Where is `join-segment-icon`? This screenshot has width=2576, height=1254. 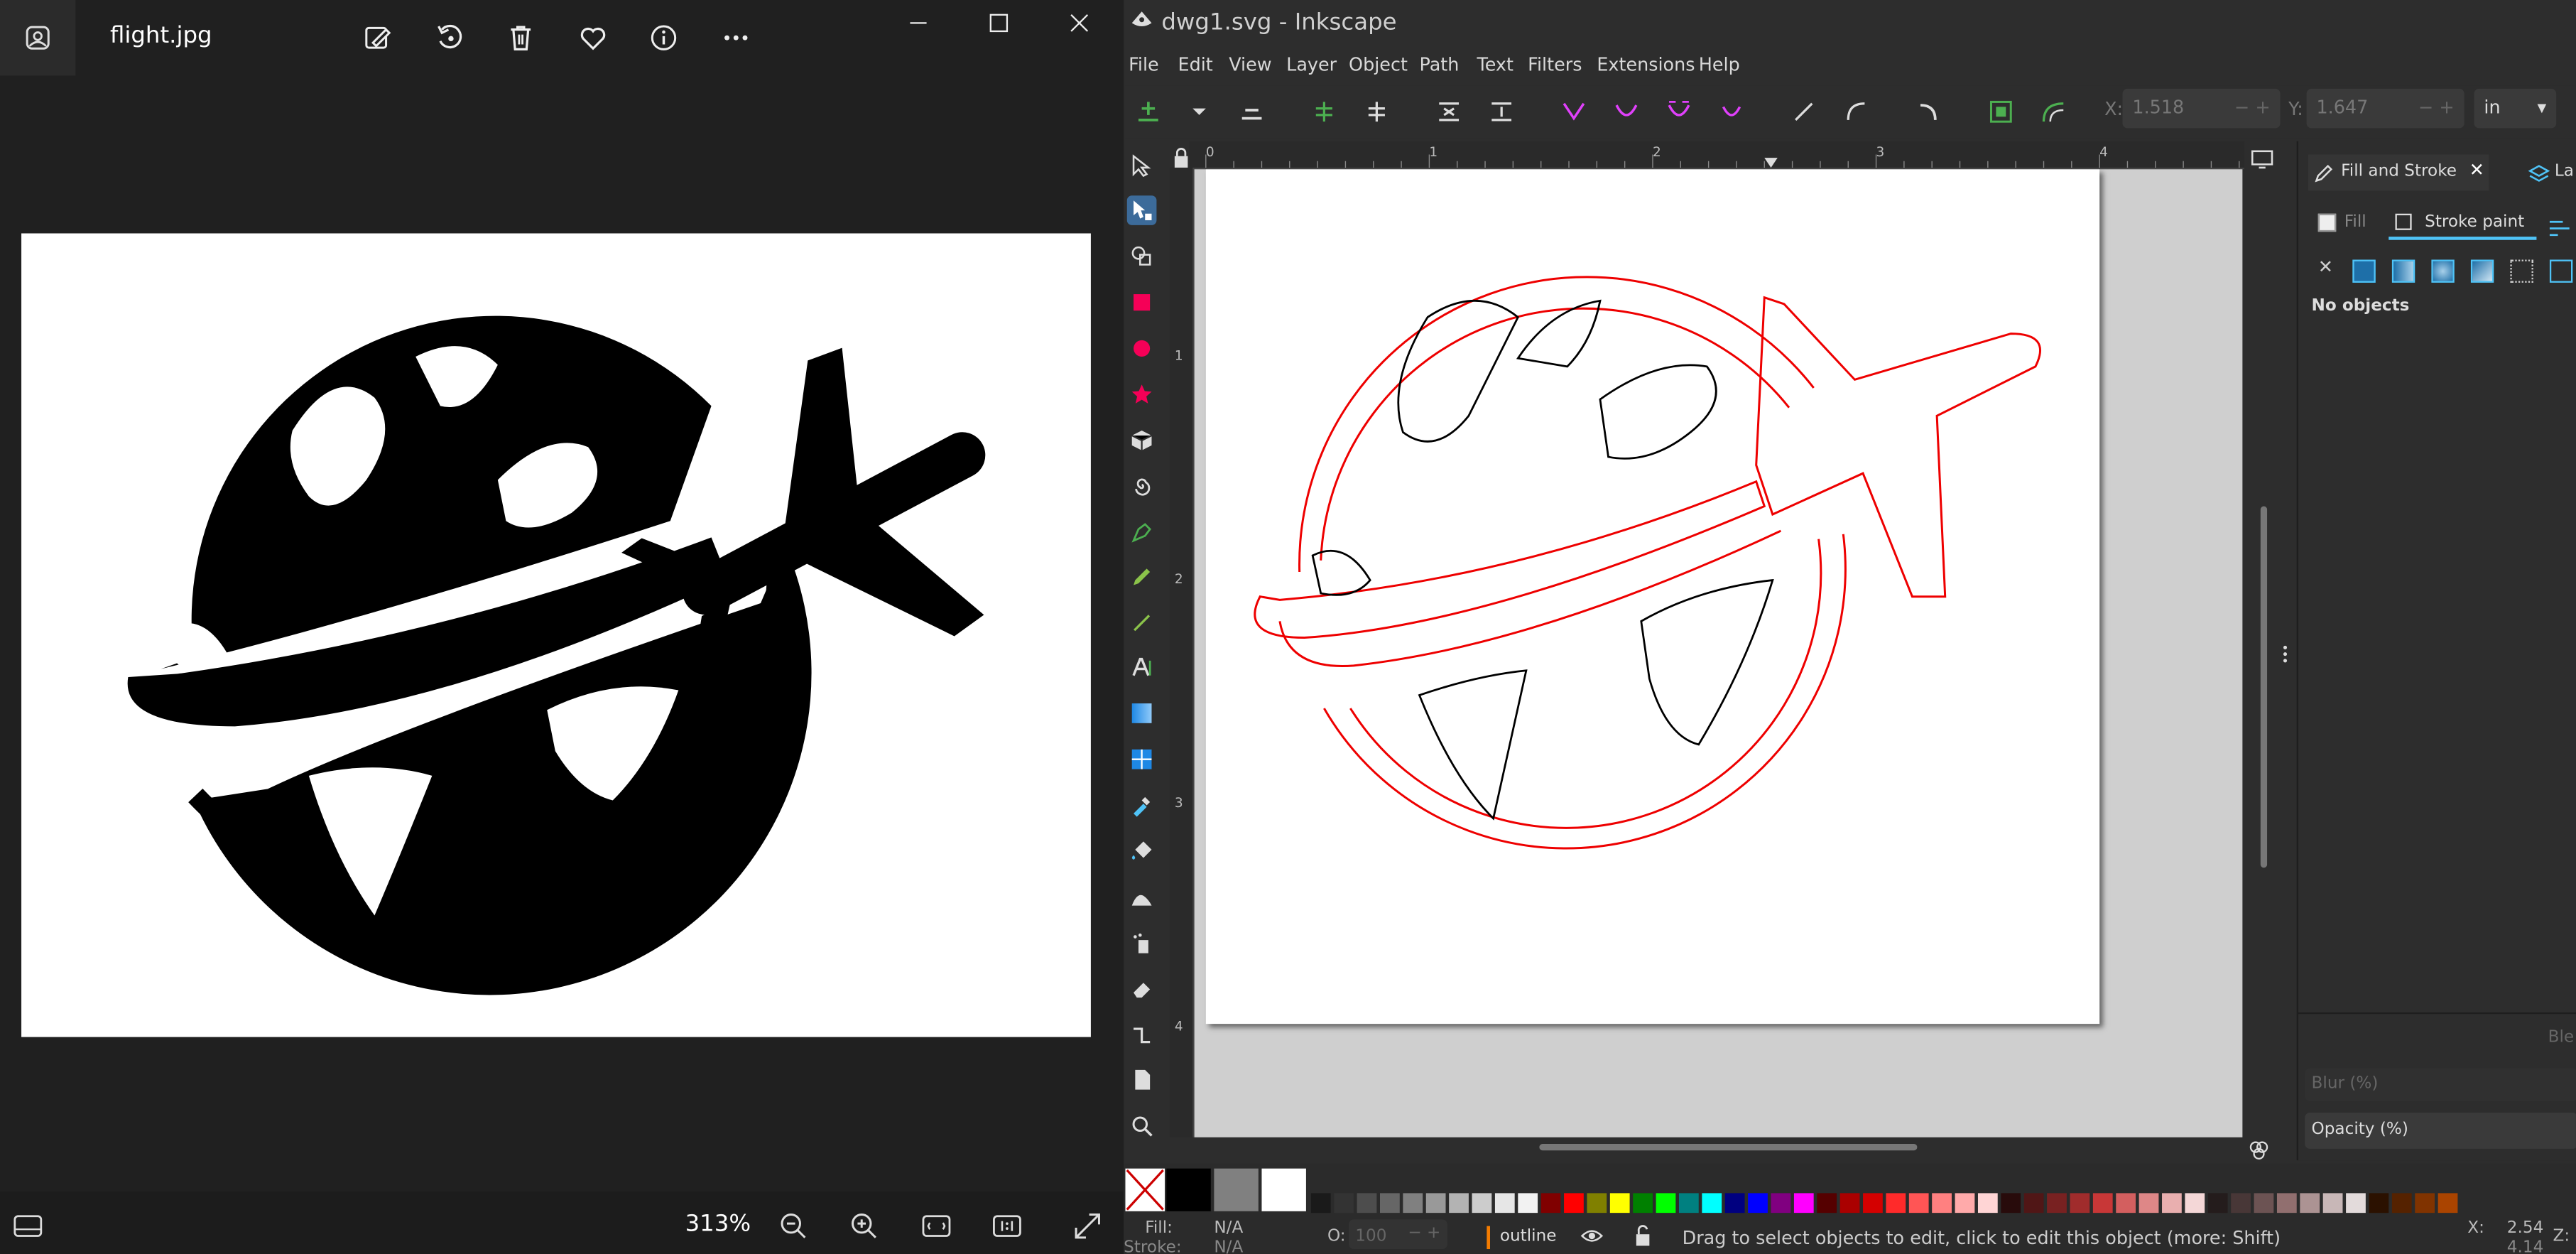
join-segment-icon is located at coordinates (1449, 111).